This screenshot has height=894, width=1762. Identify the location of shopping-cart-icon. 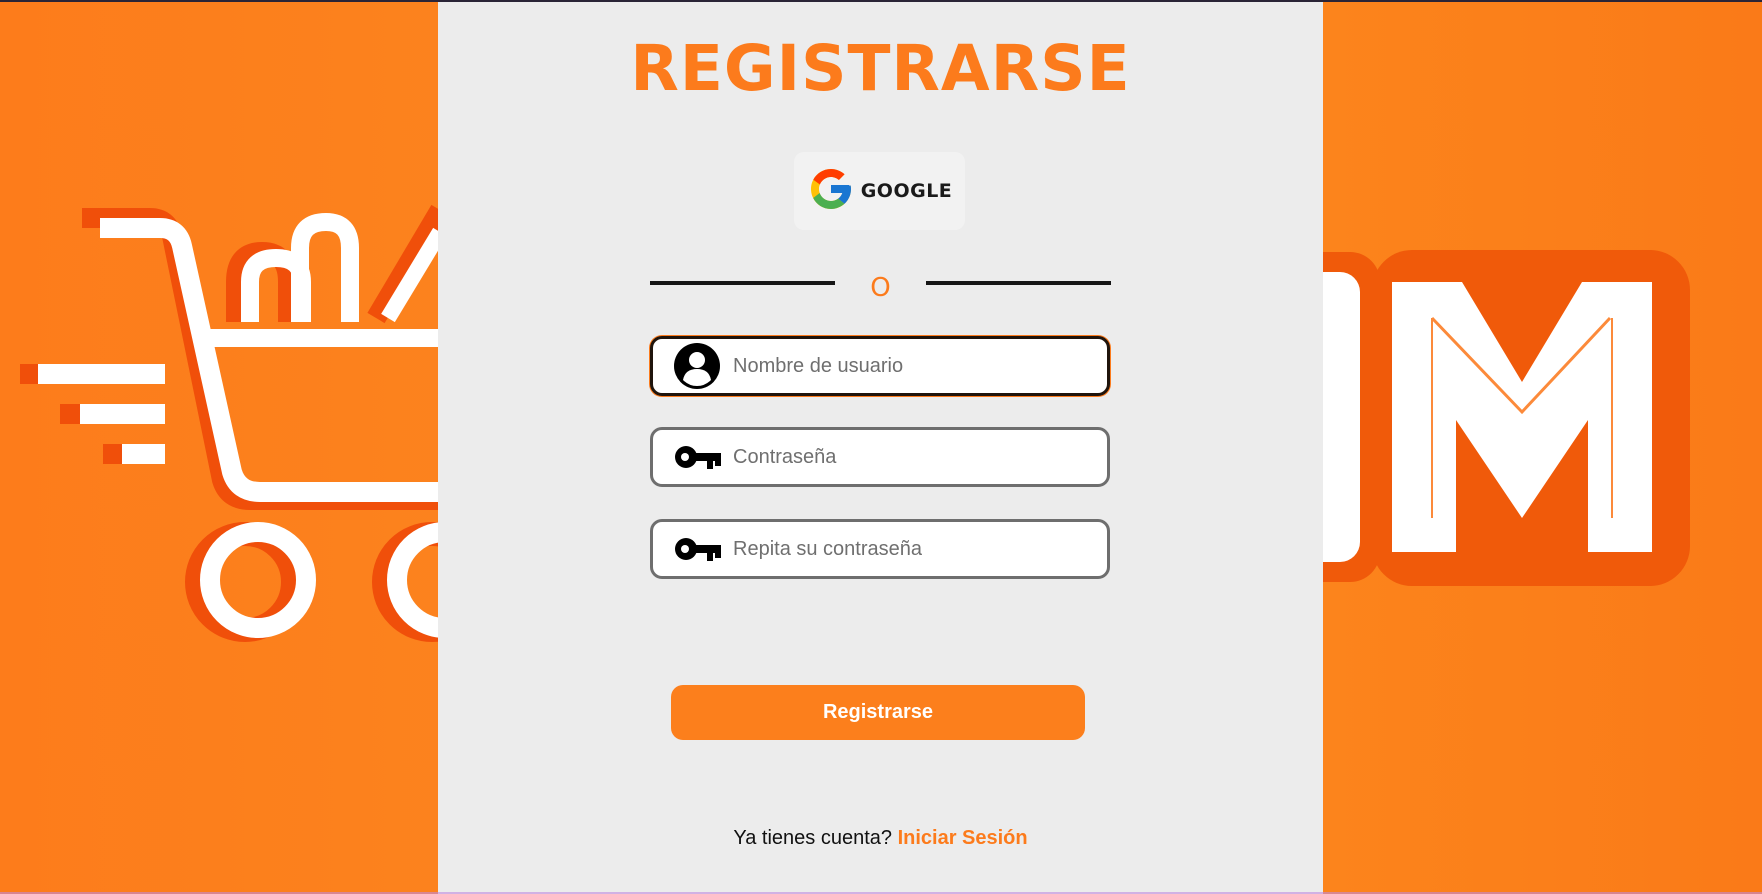
(261, 423).